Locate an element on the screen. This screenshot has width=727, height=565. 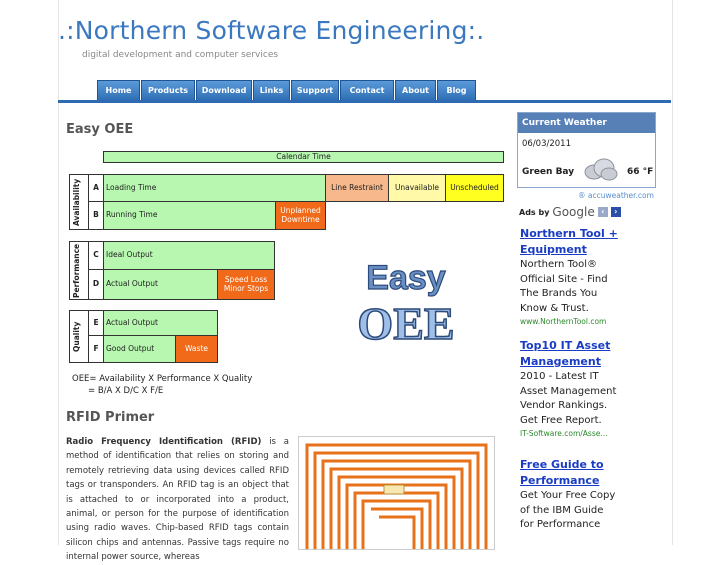
cloud-icon is located at coordinates (601, 169).